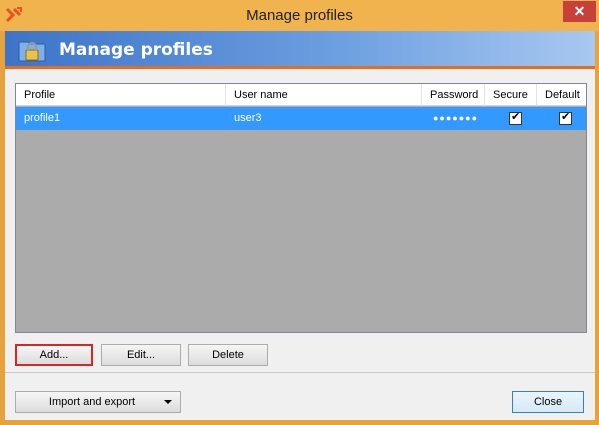 The width and height of the screenshot is (599, 425). I want to click on header-title: Manage profiles, so click(136, 50).